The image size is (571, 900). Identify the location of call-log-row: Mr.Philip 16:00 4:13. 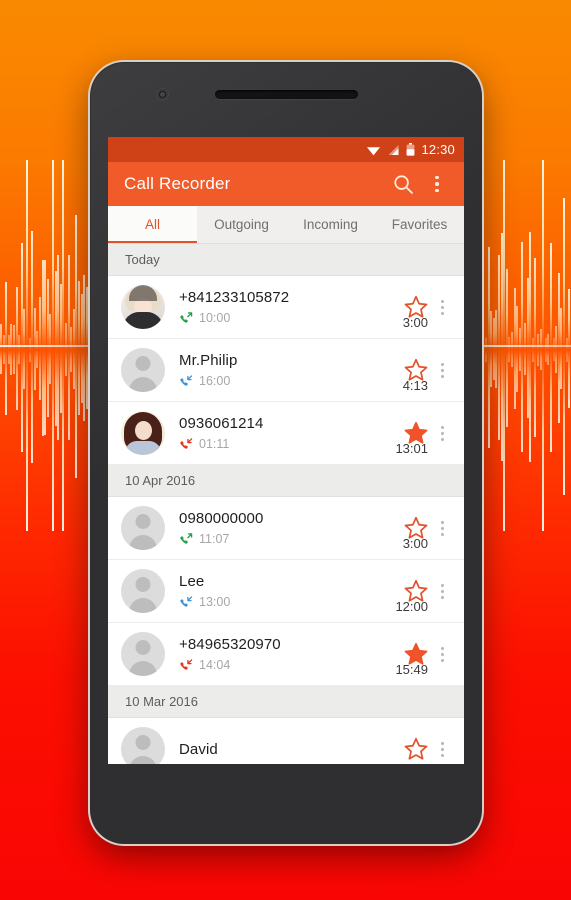
(286, 370).